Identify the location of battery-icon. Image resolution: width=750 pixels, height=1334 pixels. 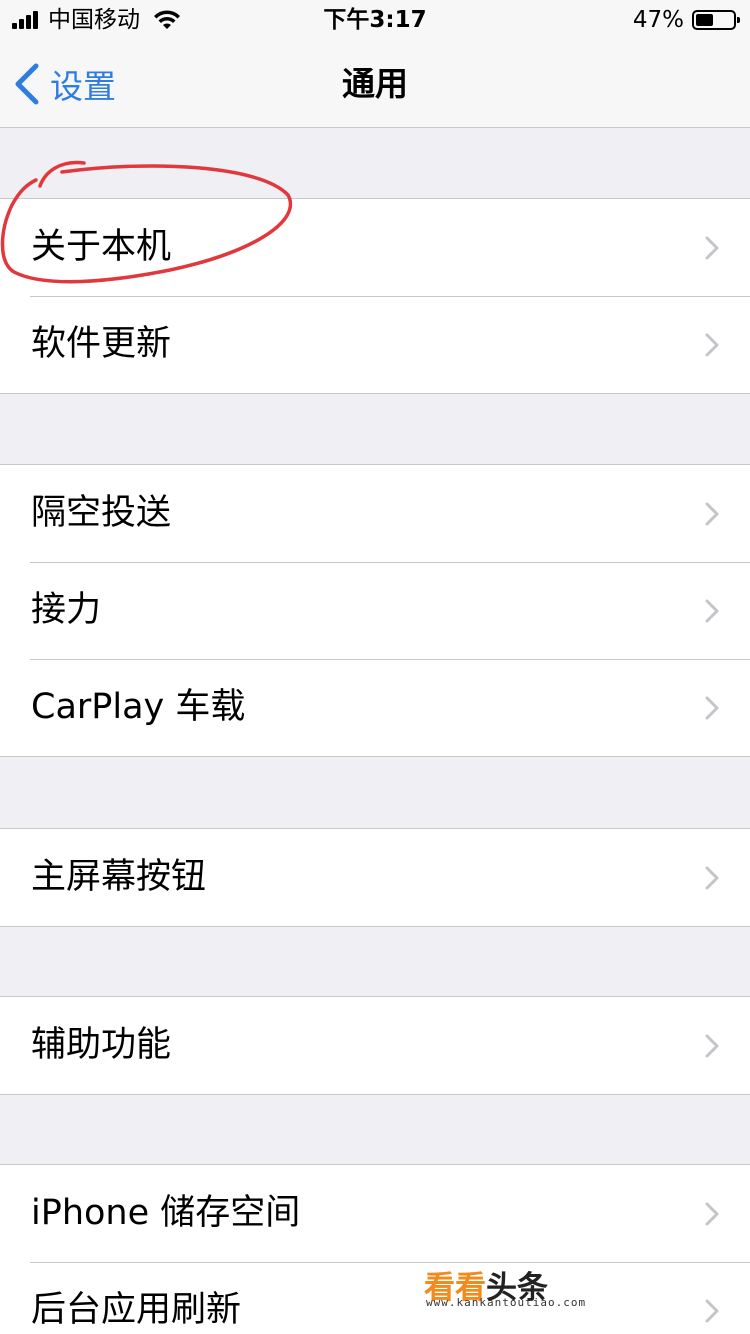
(716, 20).